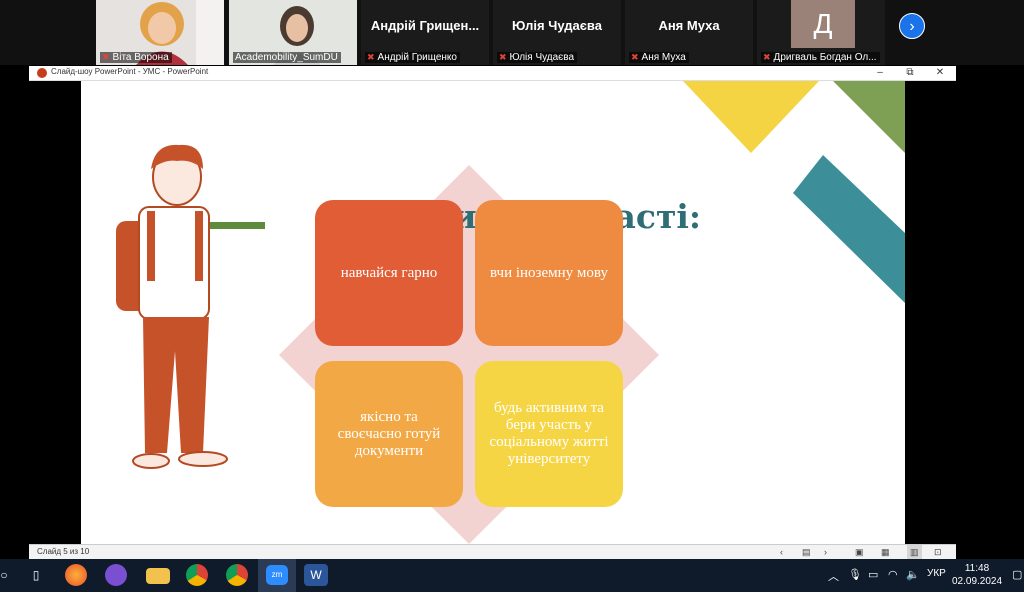 This screenshot has width=1024, height=592. What do you see at coordinates (8, 575) in the screenshot?
I see `search-icon: ○` at bounding box center [8, 575].